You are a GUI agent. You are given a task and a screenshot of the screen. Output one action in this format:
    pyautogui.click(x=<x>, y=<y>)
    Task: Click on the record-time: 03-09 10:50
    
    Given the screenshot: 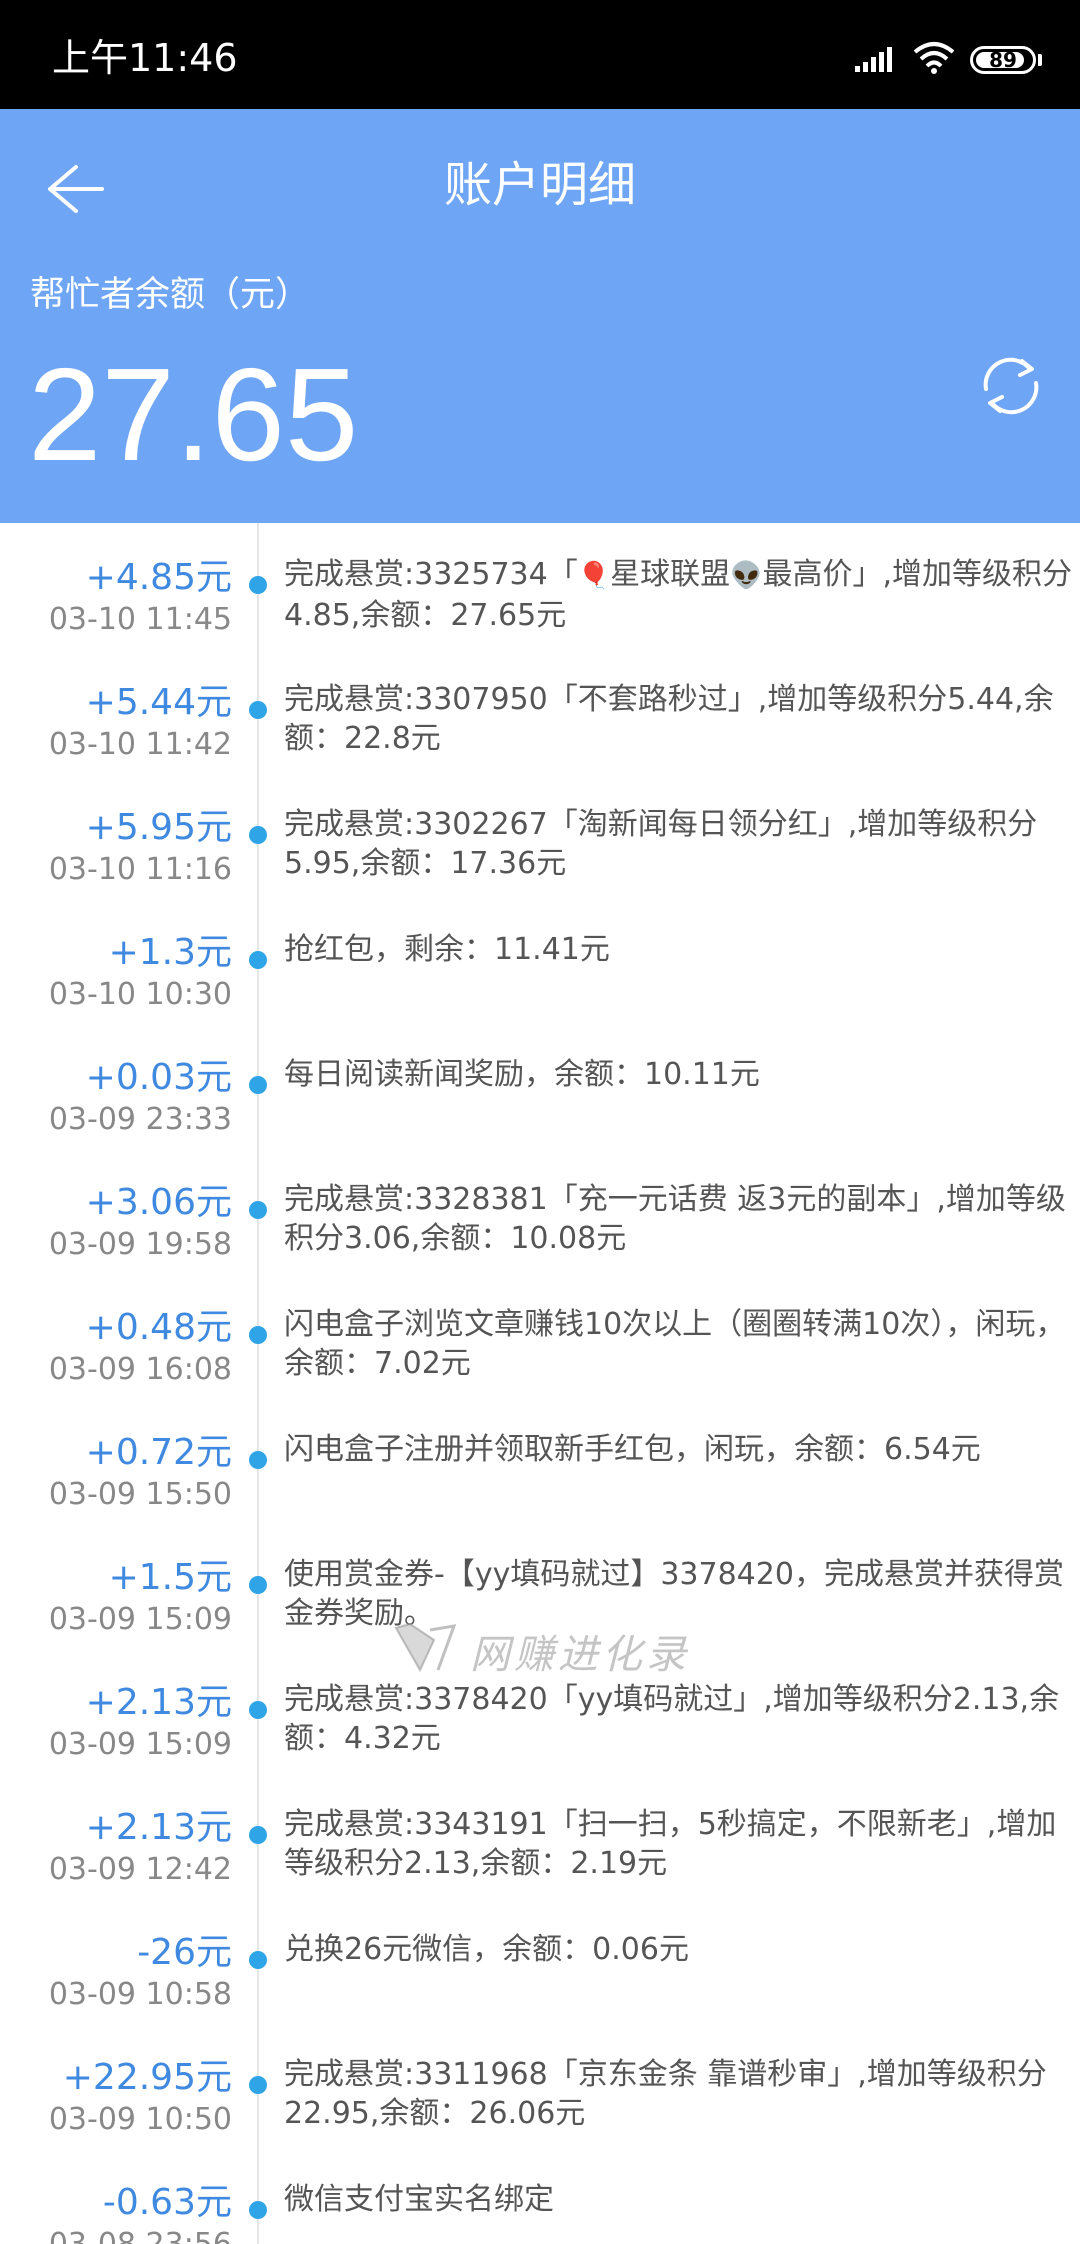 What is the action you would take?
    pyautogui.click(x=140, y=2119)
    